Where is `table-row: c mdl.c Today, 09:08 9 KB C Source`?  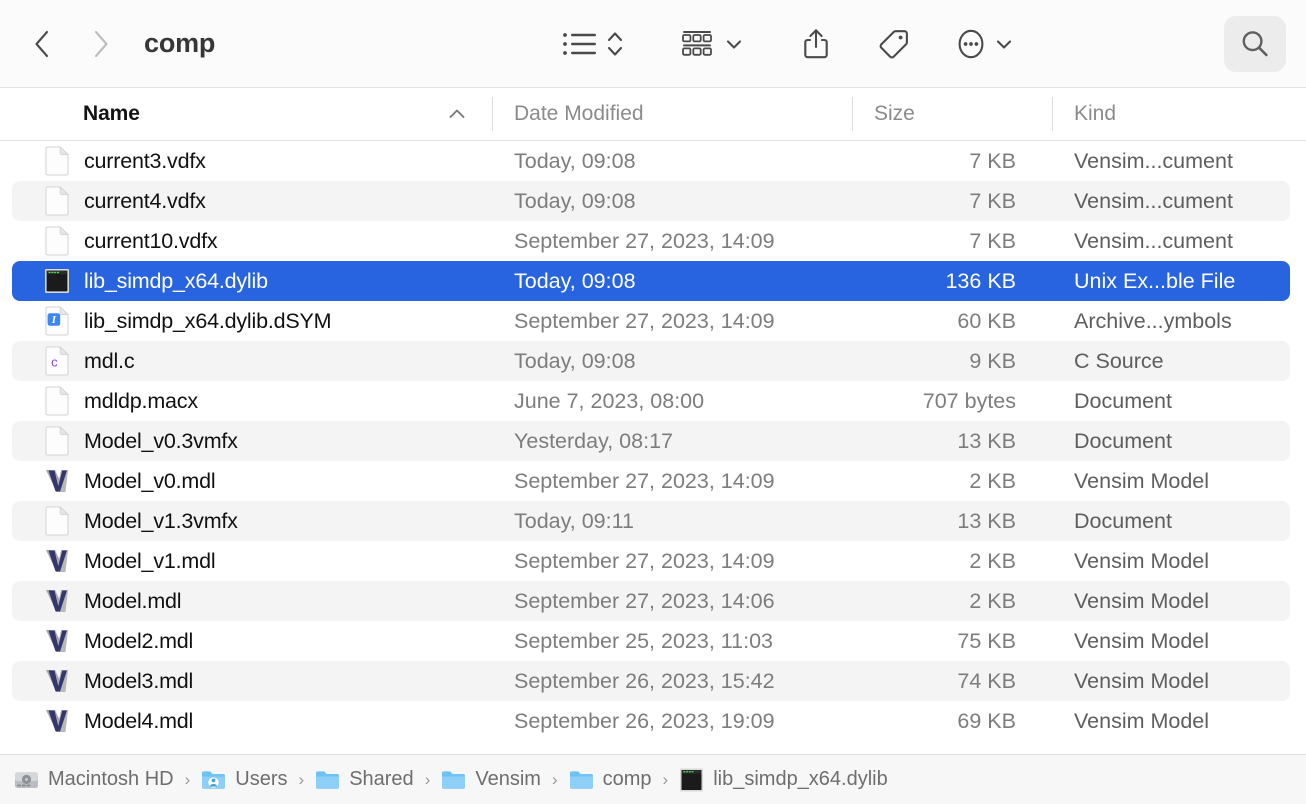
table-row: c mdl.c Today, 09:08 9 KB C Source is located at coordinates (653, 361).